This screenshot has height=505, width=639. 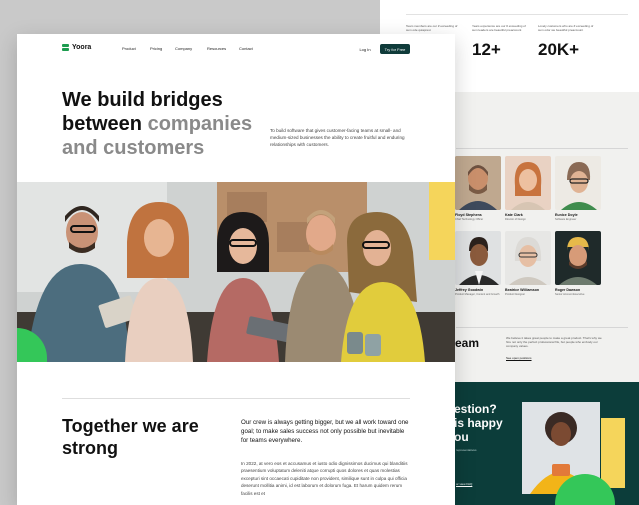 I want to click on brand-name: Yoora, so click(x=82, y=47).